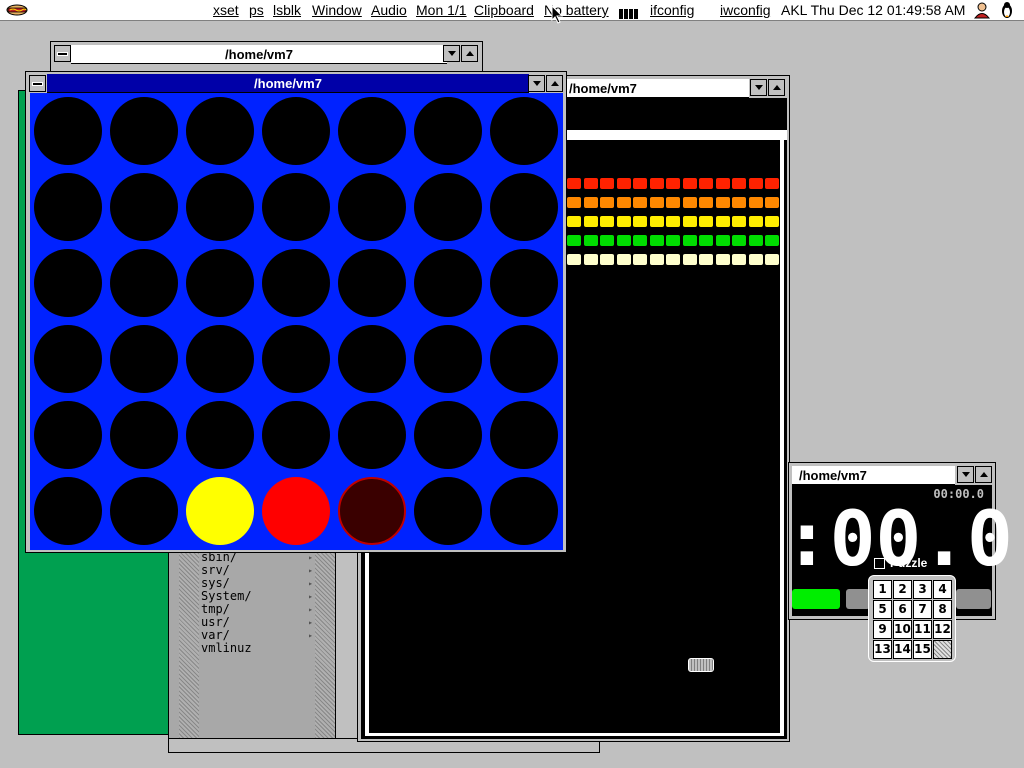 This screenshot has height=768, width=1024. I want to click on puzzle-tile: 8, so click(942, 609).